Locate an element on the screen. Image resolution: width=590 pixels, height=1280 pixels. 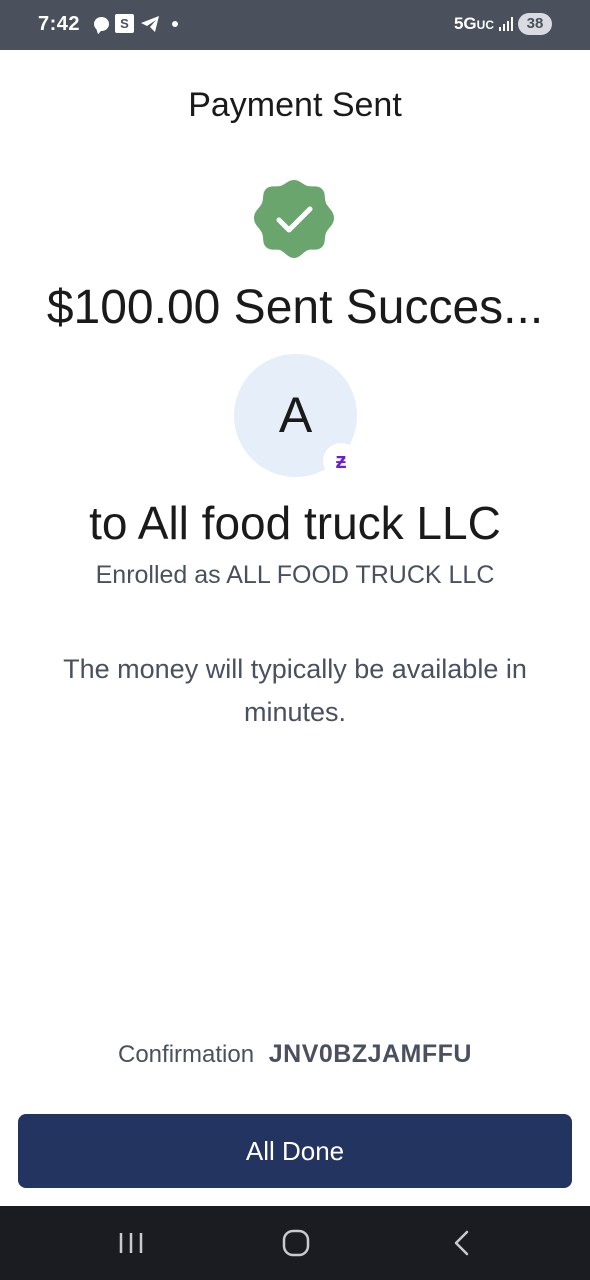
battery-indicator: 38 is located at coordinates (535, 24).